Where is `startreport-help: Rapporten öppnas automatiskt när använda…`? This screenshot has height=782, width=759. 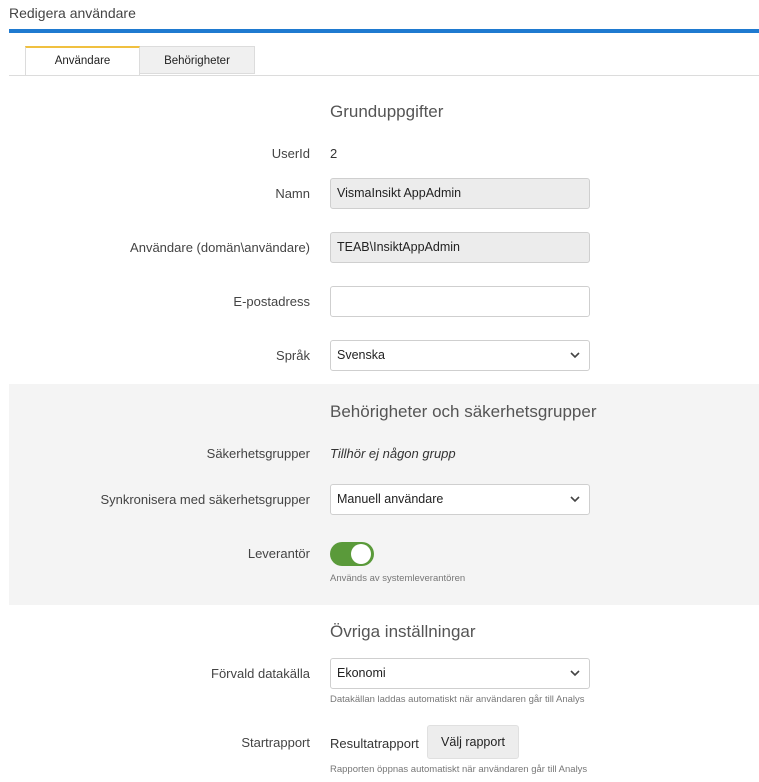 startreport-help: Rapporten öppnas automatiskt när använda… is located at coordinates (459, 769).